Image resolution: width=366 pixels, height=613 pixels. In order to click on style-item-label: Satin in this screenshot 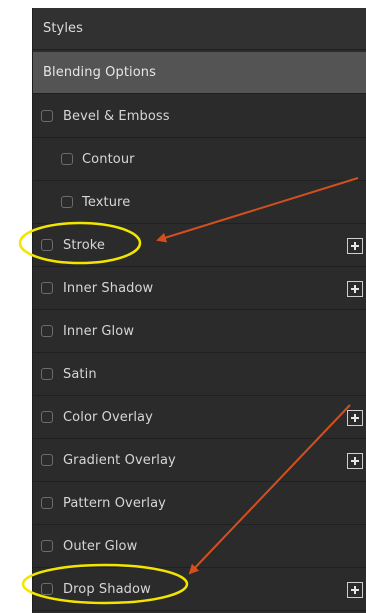, I will do `click(80, 374)`.